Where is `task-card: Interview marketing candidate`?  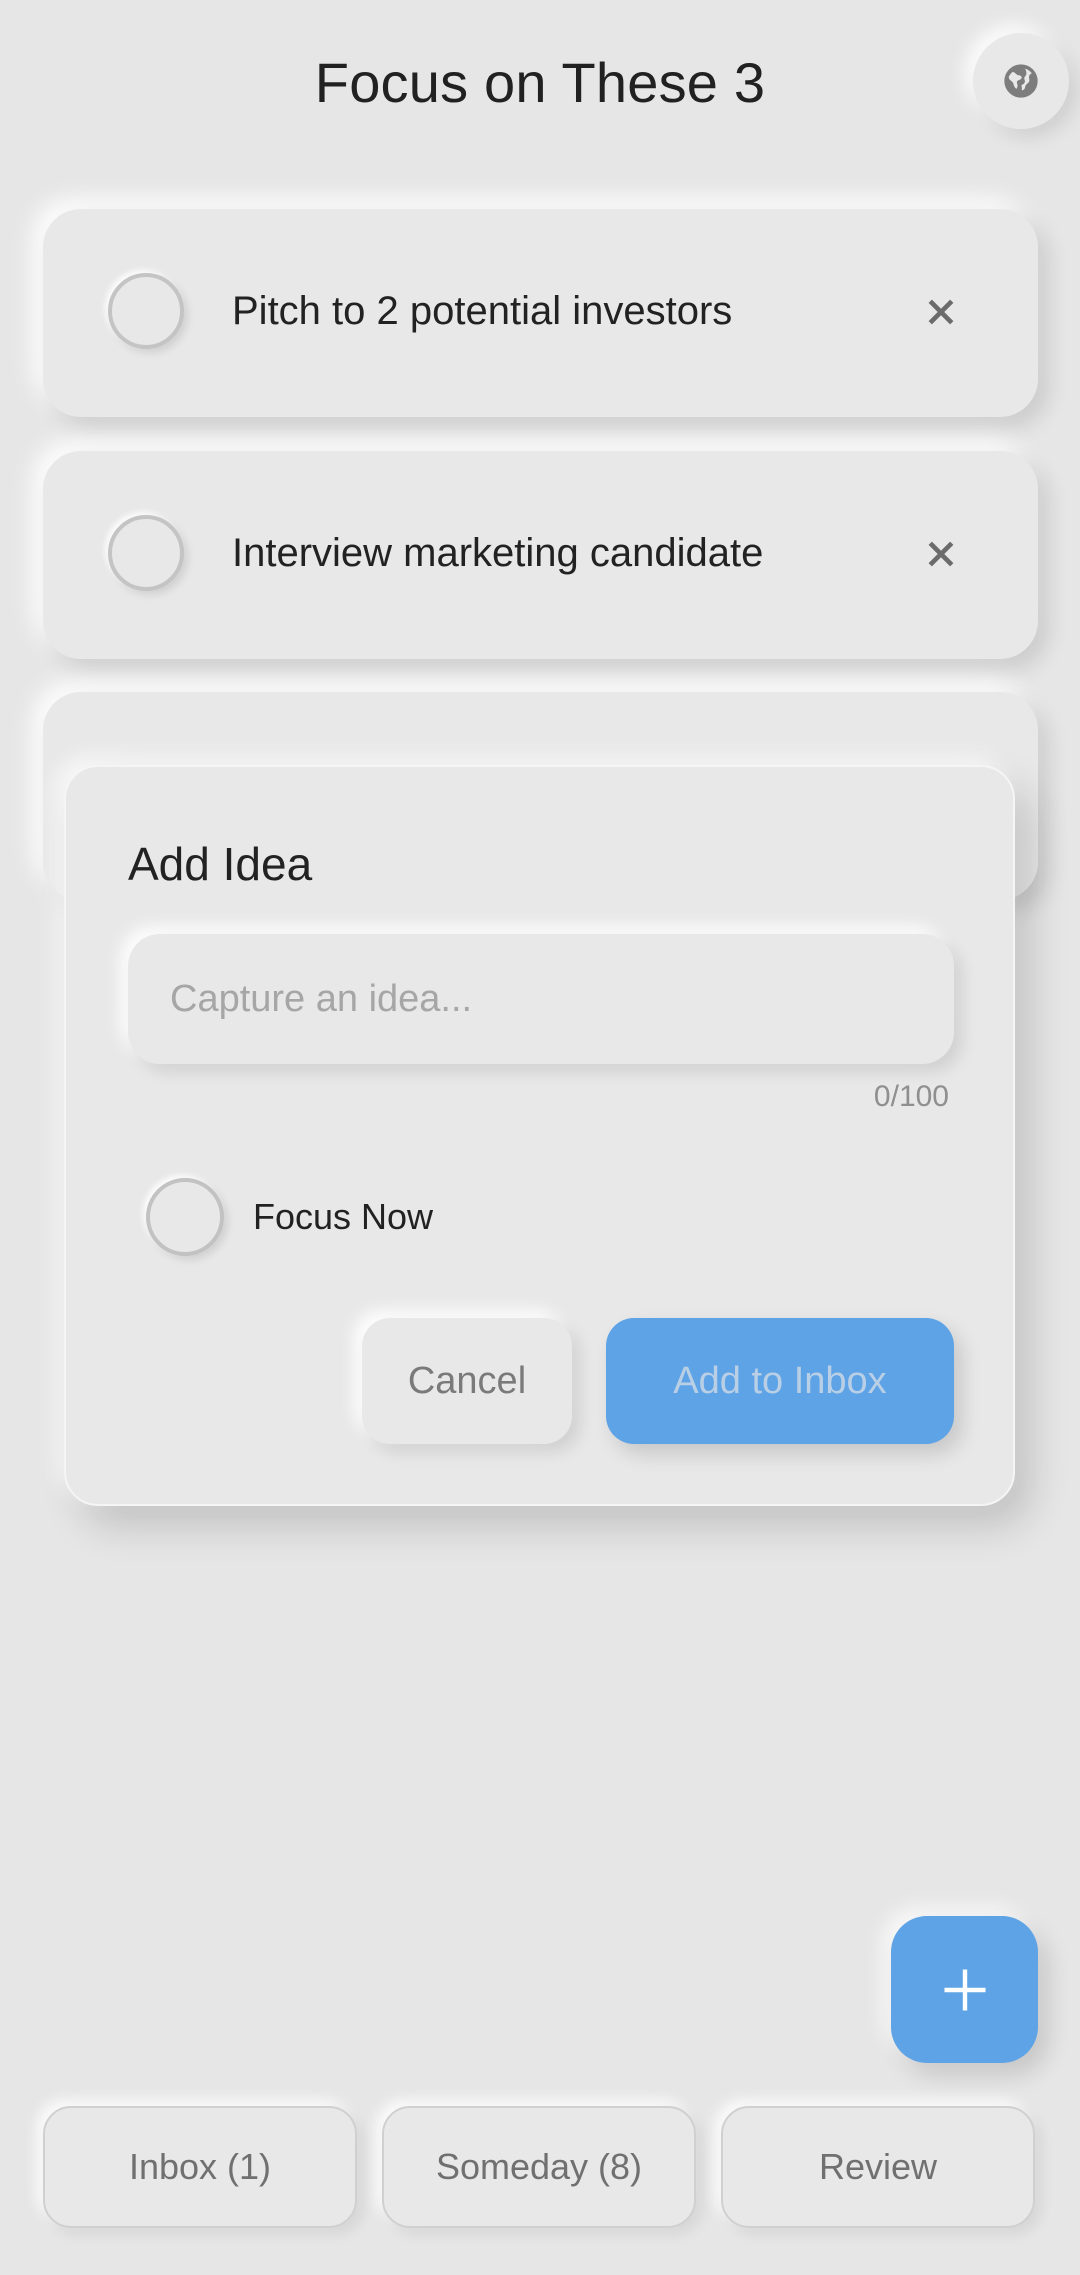
task-card: Interview marketing candidate is located at coordinates (540, 555).